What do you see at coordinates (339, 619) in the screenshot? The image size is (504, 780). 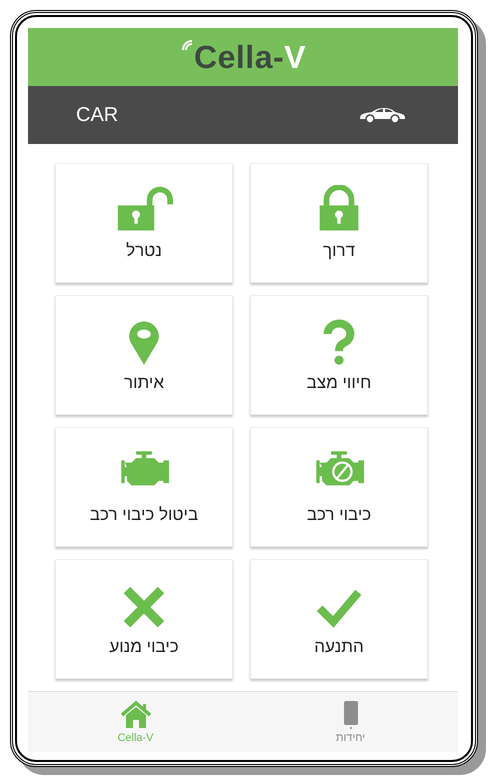 I see `action-button: התנעה` at bounding box center [339, 619].